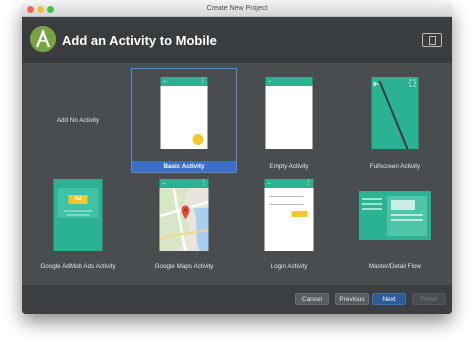 The width and height of the screenshot is (474, 345). What do you see at coordinates (139, 40) in the screenshot?
I see `page-title: Add an Activity to Mobile` at bounding box center [139, 40].